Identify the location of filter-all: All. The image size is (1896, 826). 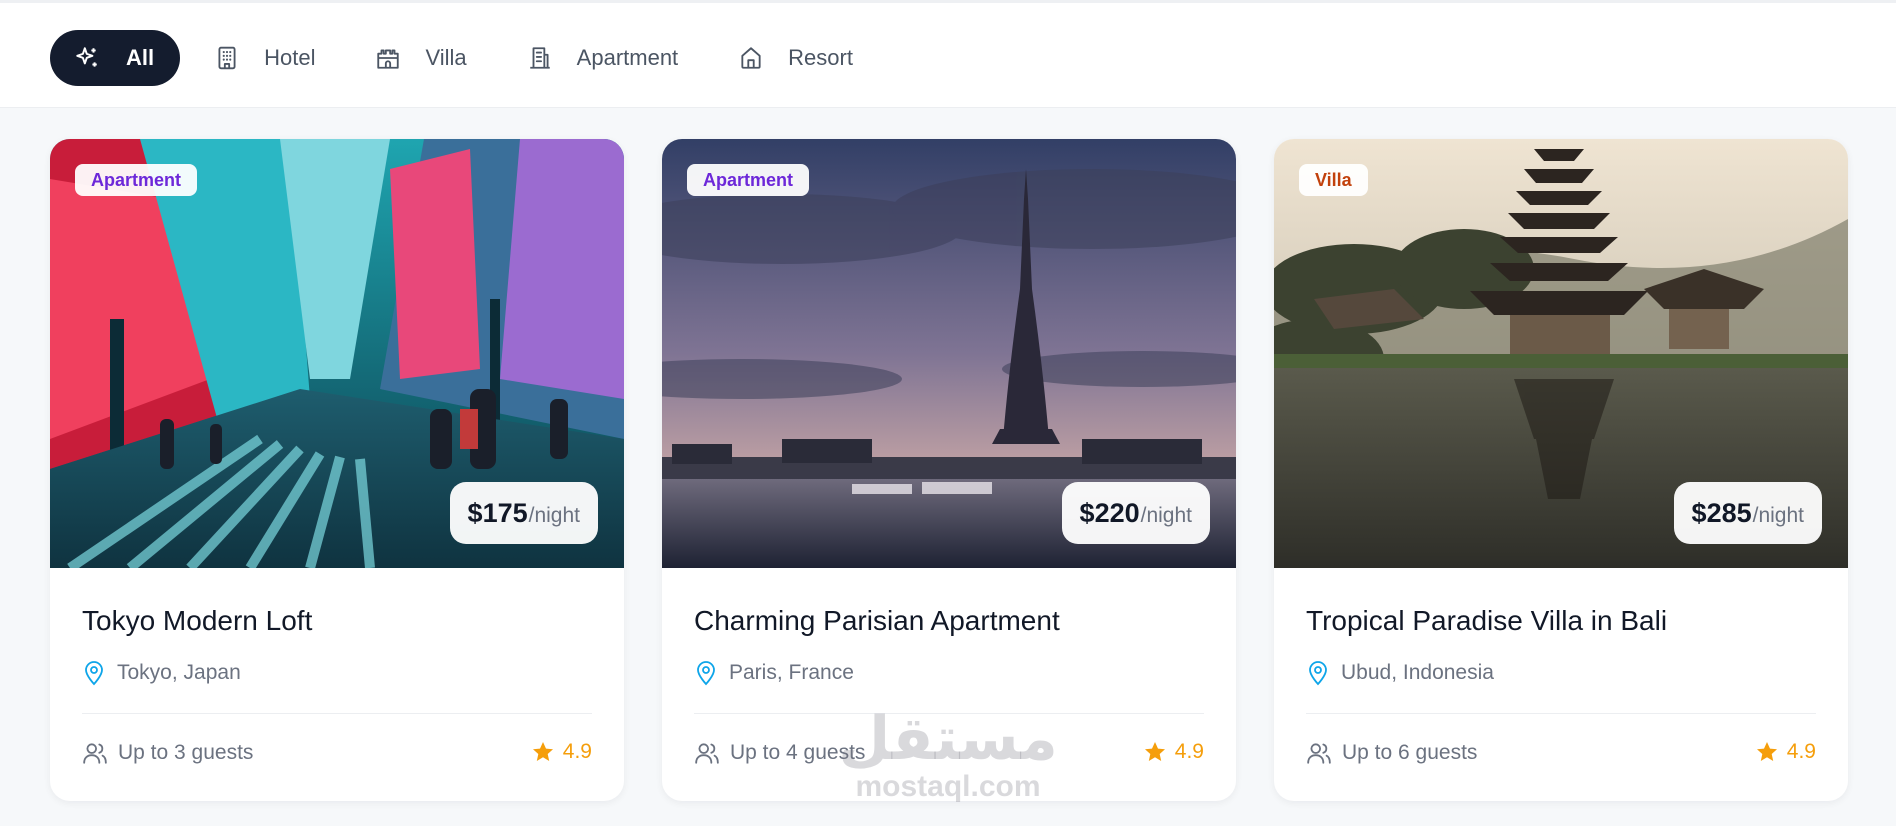
(115, 58).